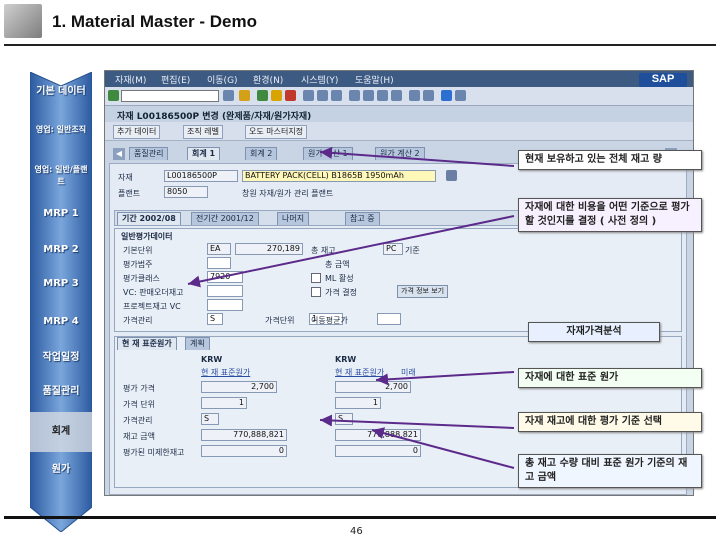 Image resolution: width=720 pixels, height=540 pixels. What do you see at coordinates (610, 422) in the screenshot?
I see `callout-price-control: 자재 재고에 대한 평가 기준 선택` at bounding box center [610, 422].